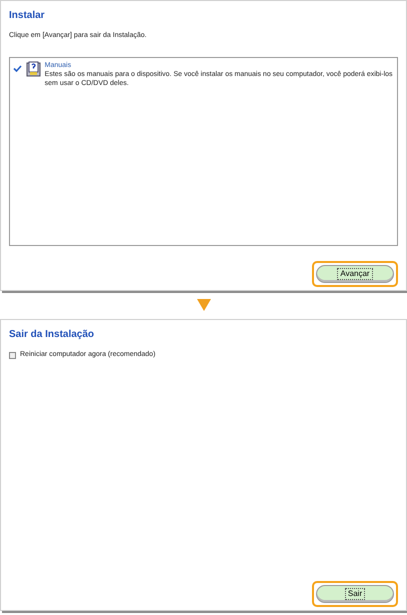  I want to click on down-arrow-icon, so click(203, 305).